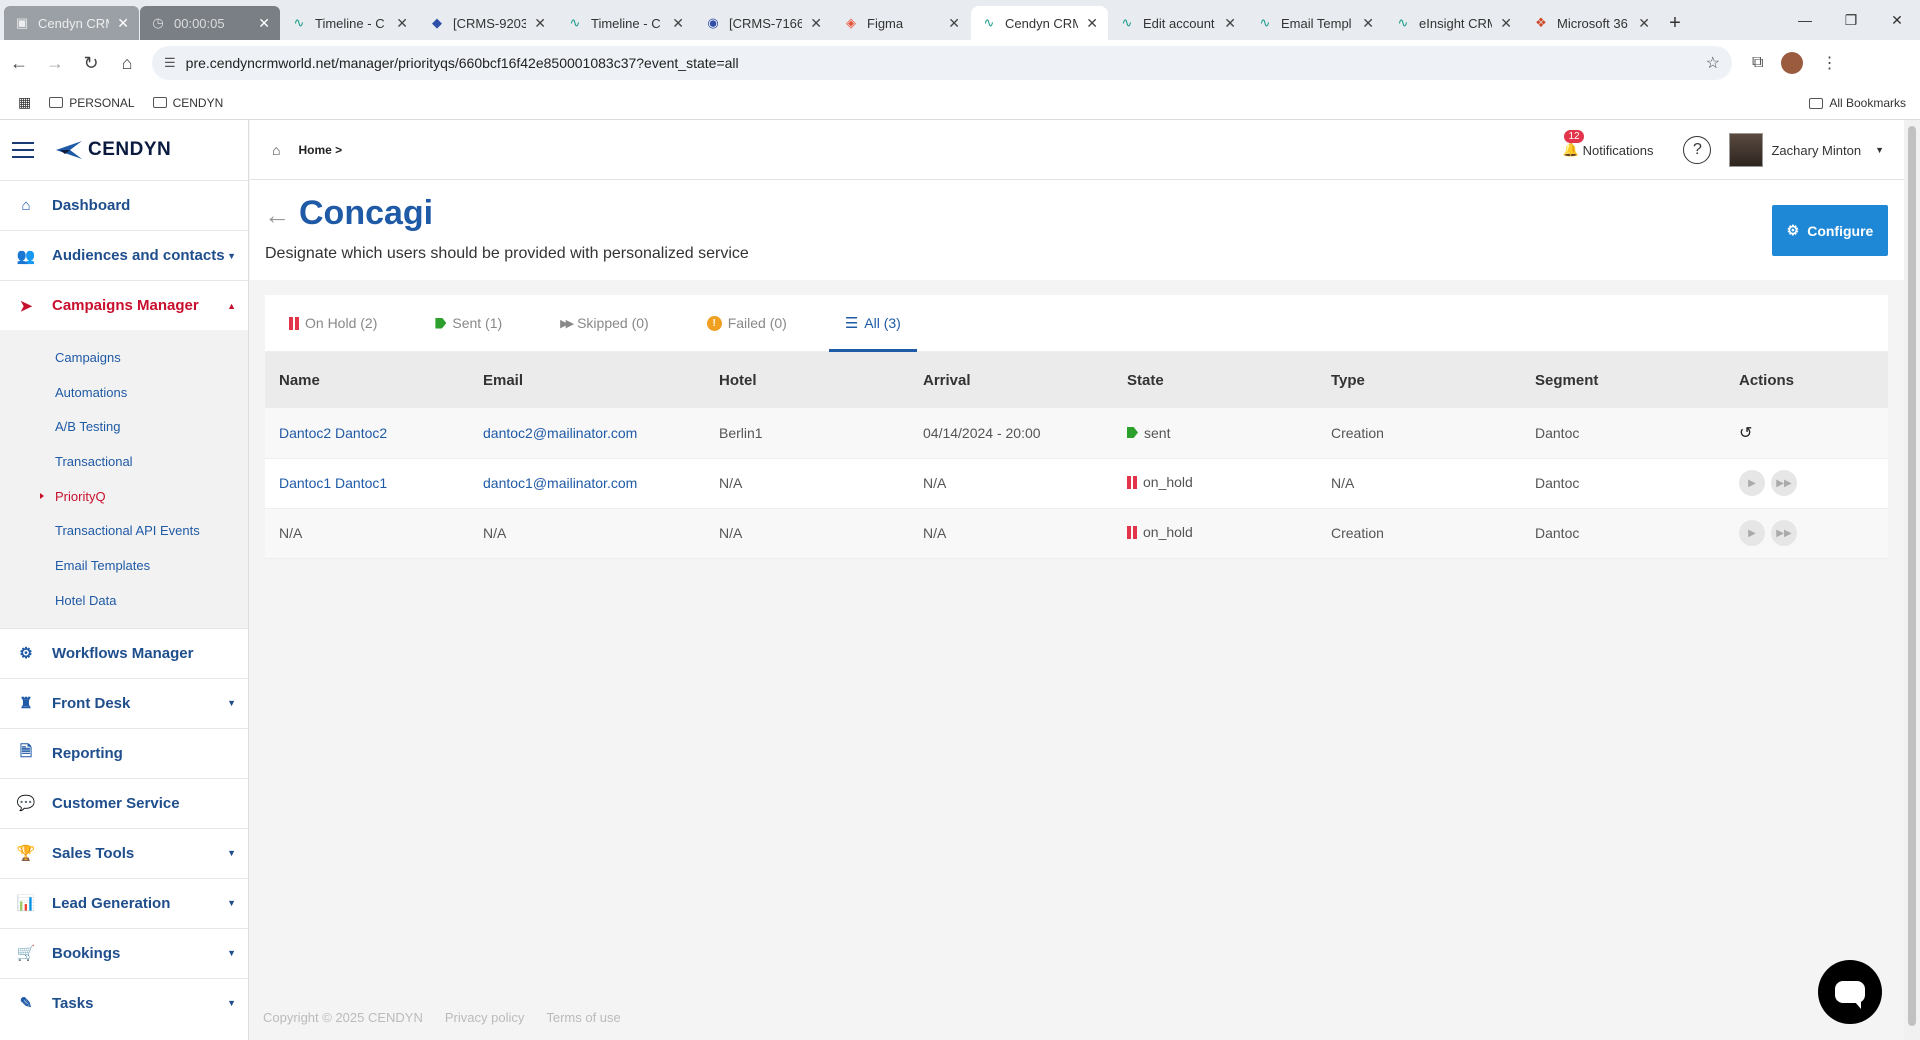 The width and height of the screenshot is (1920, 1040). What do you see at coordinates (92, 103) in the screenshot?
I see `bookmark-folder-personal: PERSONAL` at bounding box center [92, 103].